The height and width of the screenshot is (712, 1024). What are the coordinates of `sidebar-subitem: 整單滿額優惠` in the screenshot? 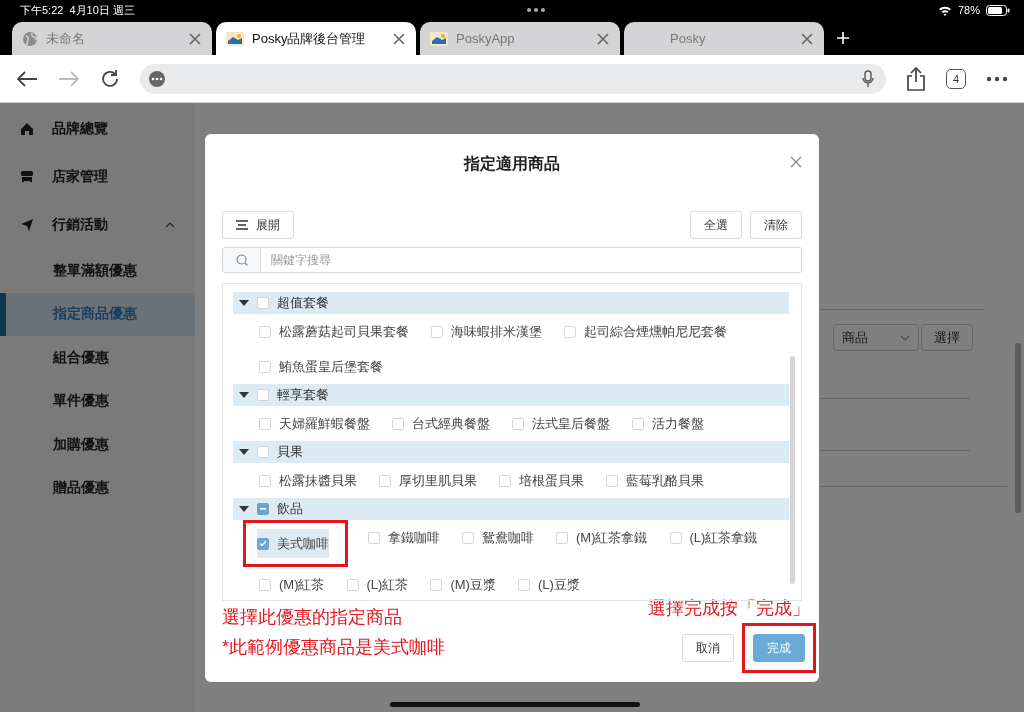 It's located at (97, 271).